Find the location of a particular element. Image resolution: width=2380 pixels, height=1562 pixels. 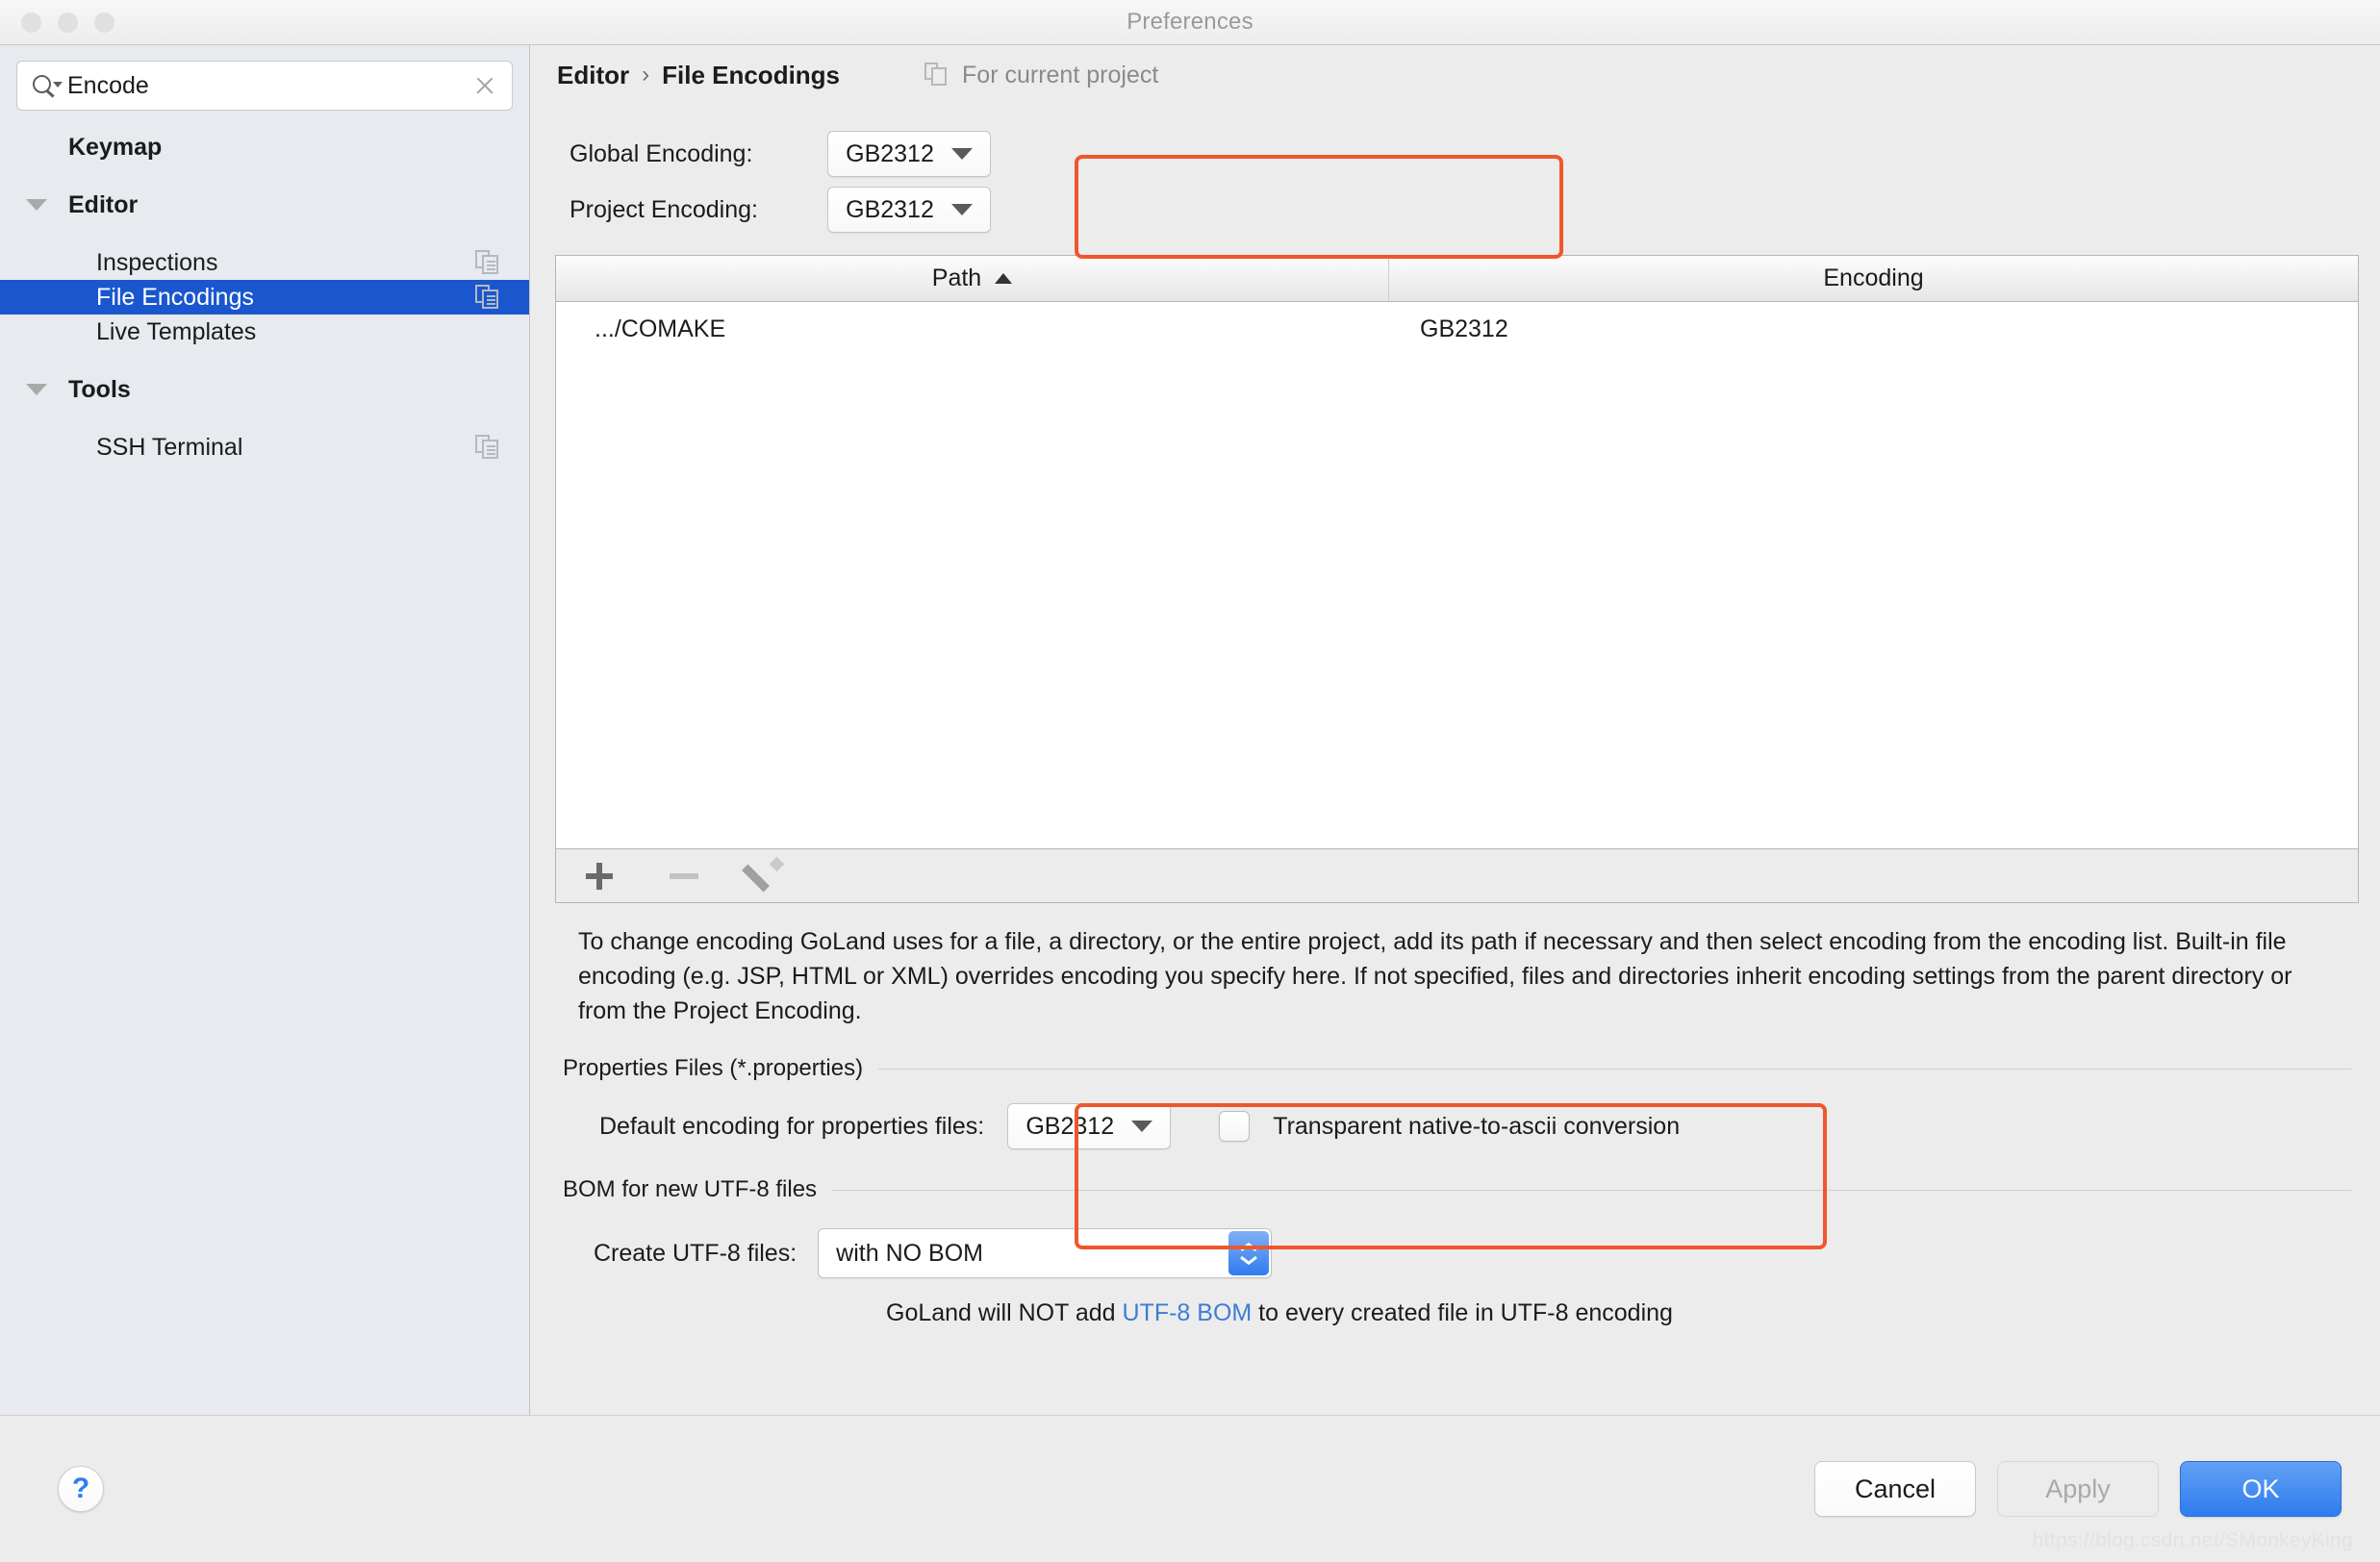

bom-note-prefix: GoLand will NOT add is located at coordinates (1005, 1312).